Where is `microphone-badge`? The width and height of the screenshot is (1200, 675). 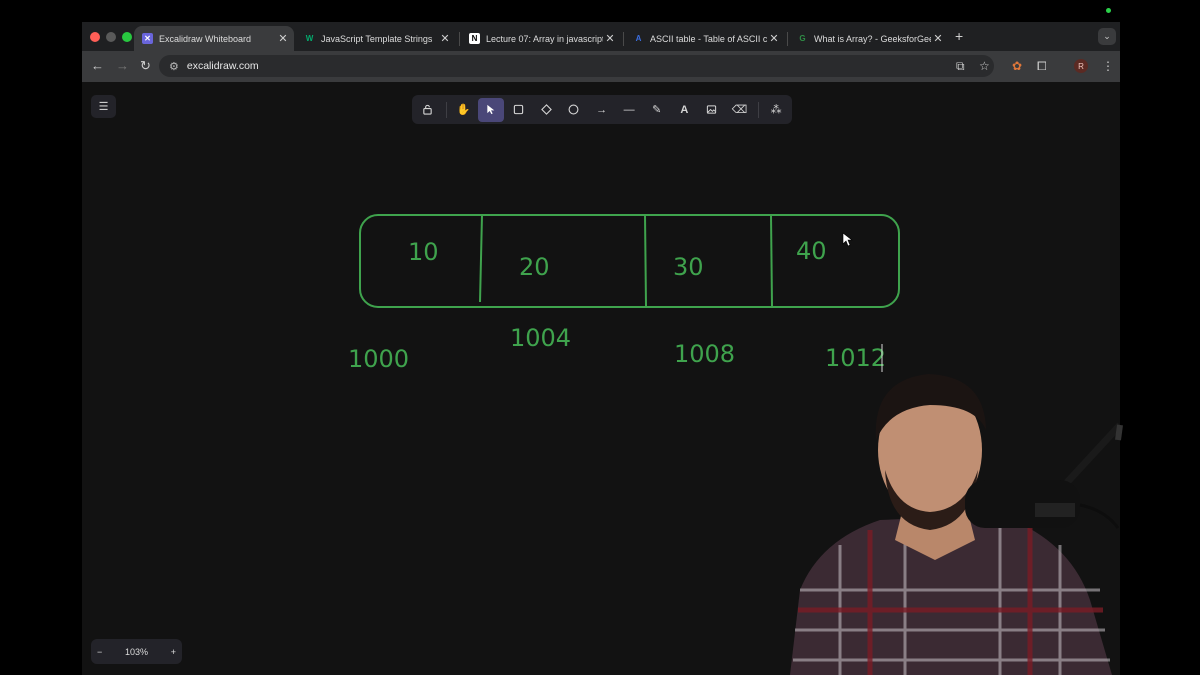
microphone-badge is located at coordinates (1055, 510).